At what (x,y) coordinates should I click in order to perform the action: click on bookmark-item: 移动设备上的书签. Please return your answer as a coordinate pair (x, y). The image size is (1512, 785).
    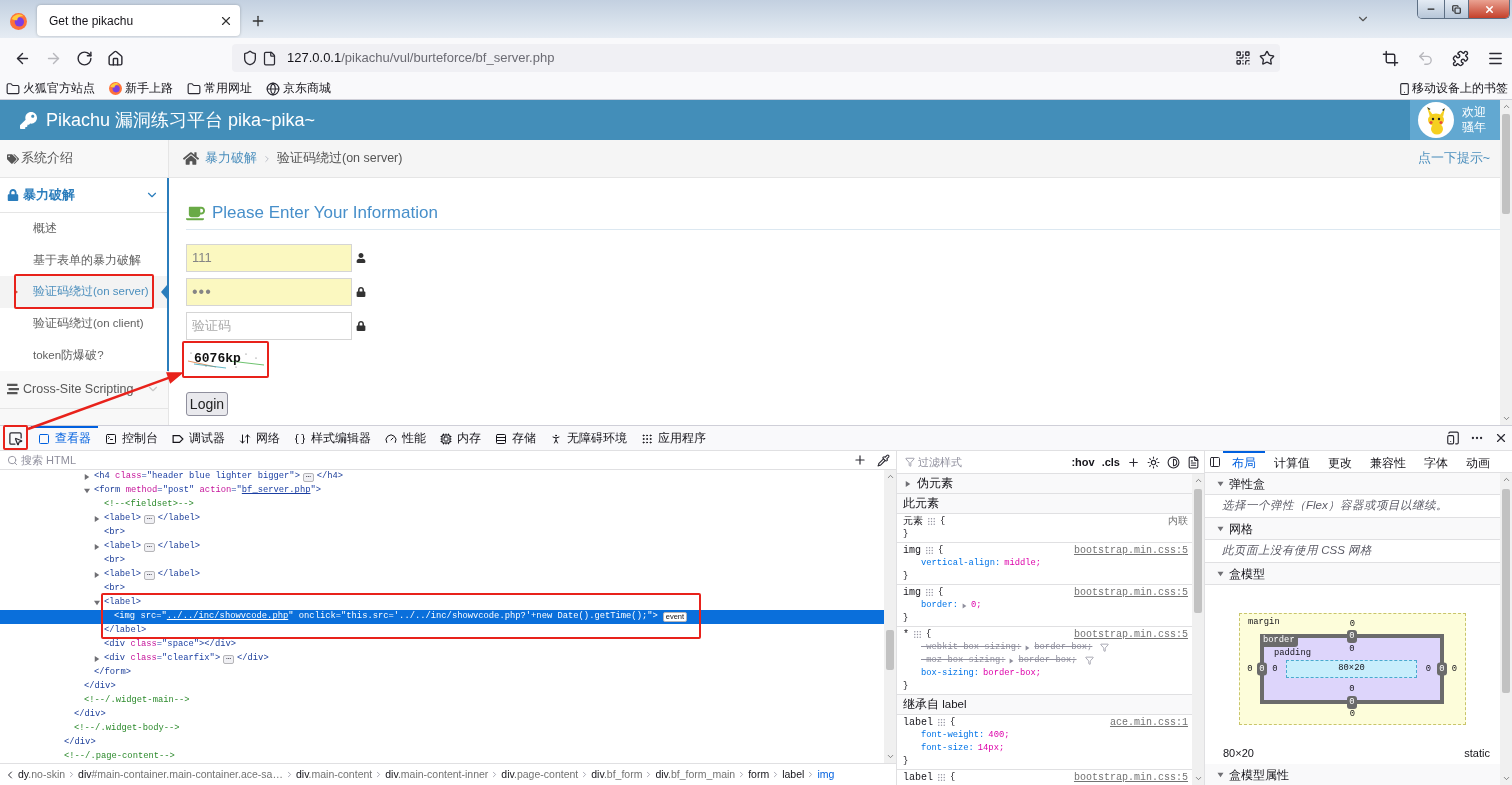
    Looking at the image, I should click on (1453, 88).